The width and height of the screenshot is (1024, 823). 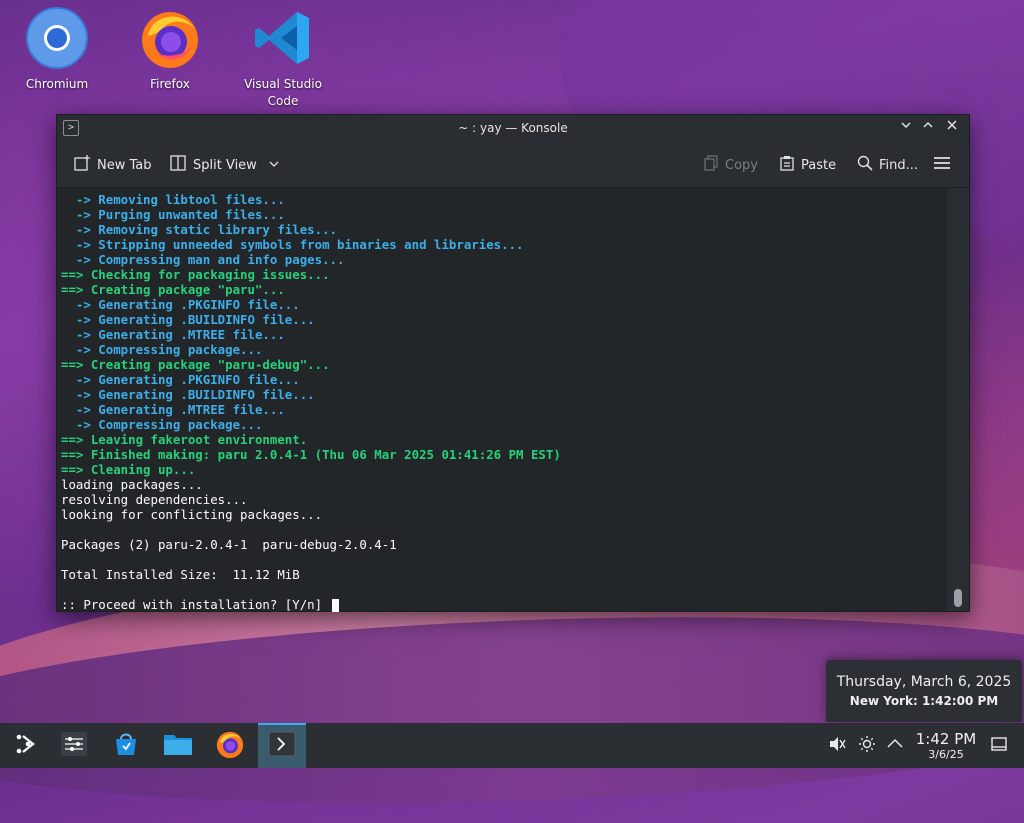 I want to click on new-tab-label: New Tab, so click(x=124, y=165).